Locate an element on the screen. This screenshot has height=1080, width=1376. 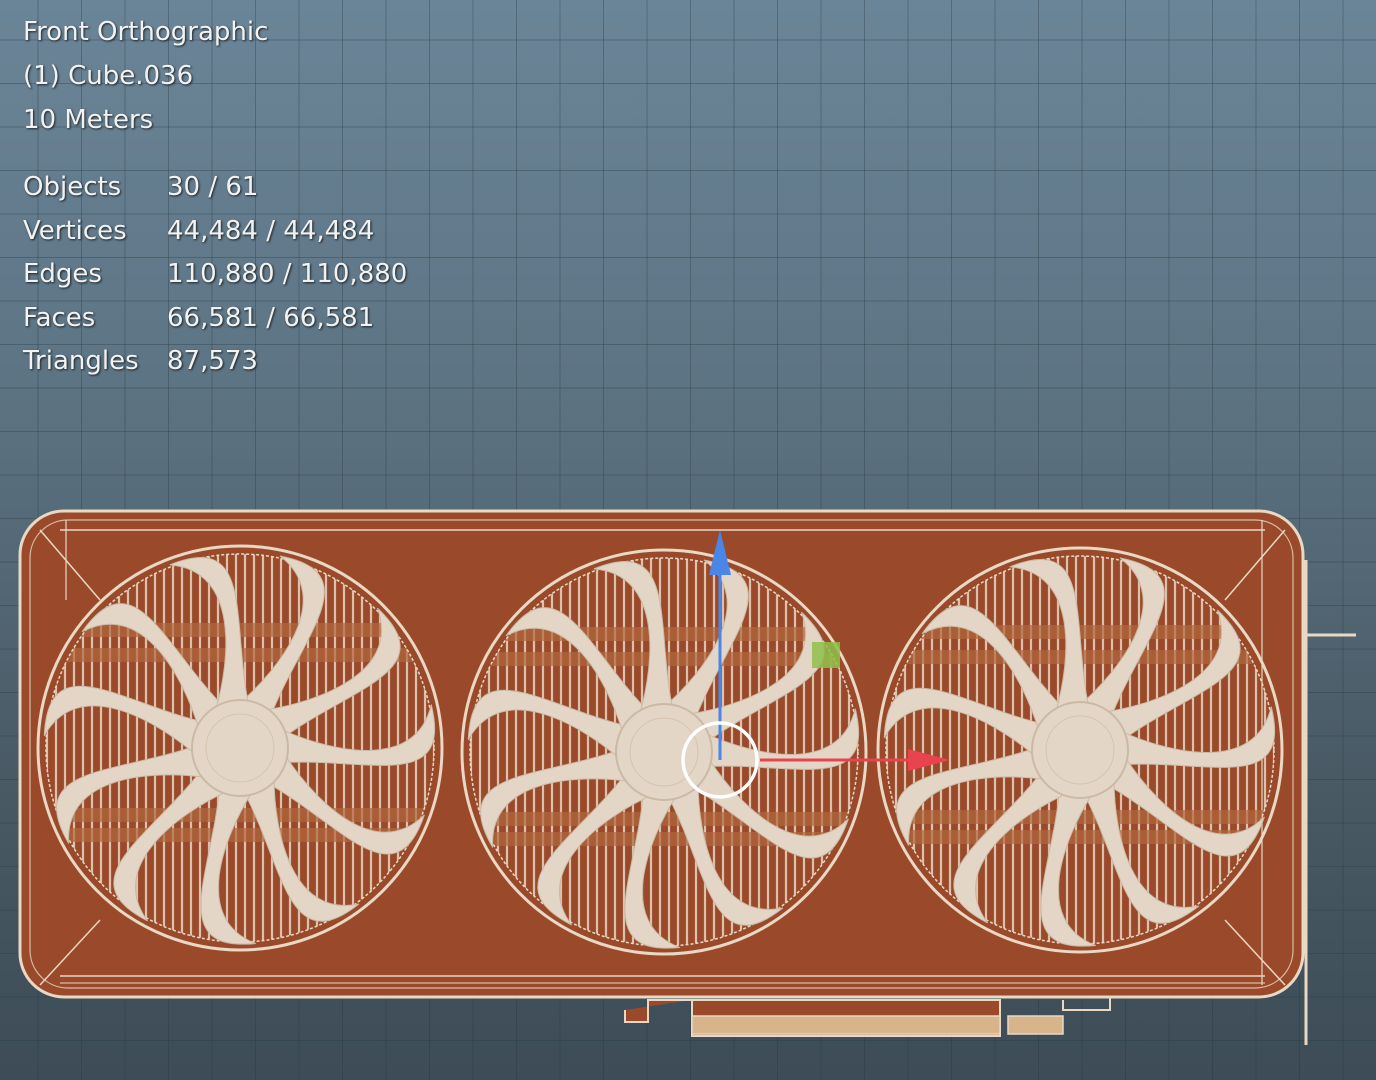
pcie-edge-connector is located at coordinates (846, 1025).